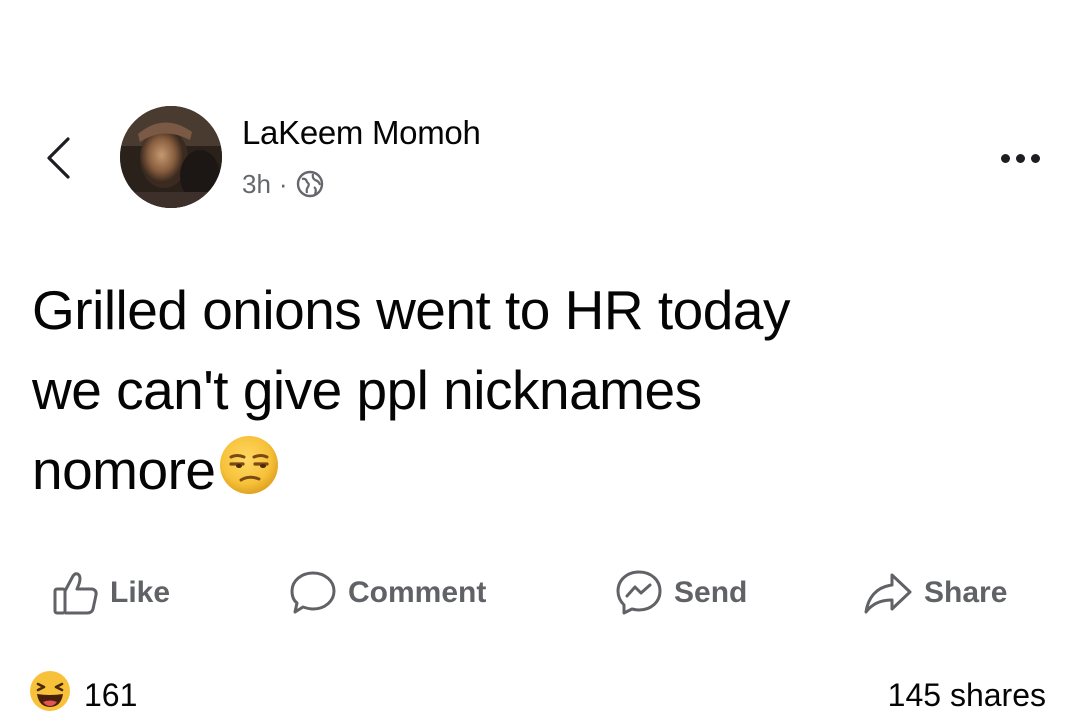  I want to click on chevron-left-icon, so click(58, 158).